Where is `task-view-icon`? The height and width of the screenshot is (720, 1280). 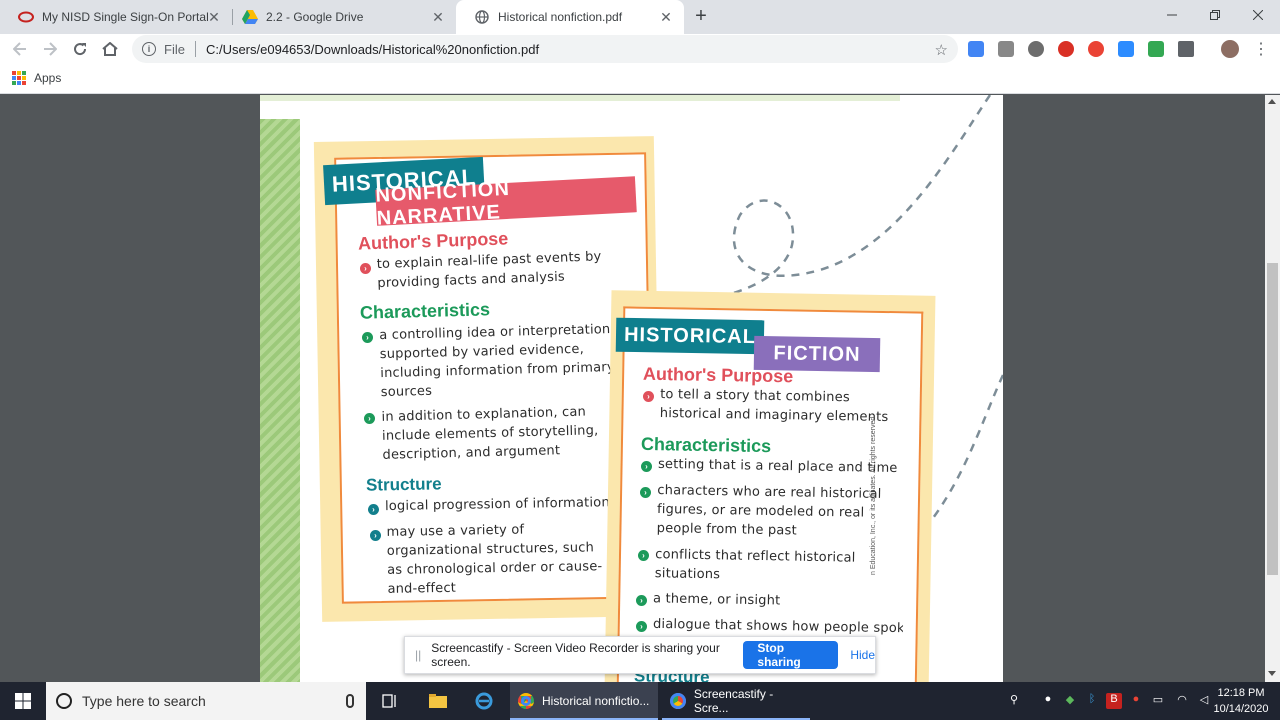 task-view-icon is located at coordinates (390, 701).